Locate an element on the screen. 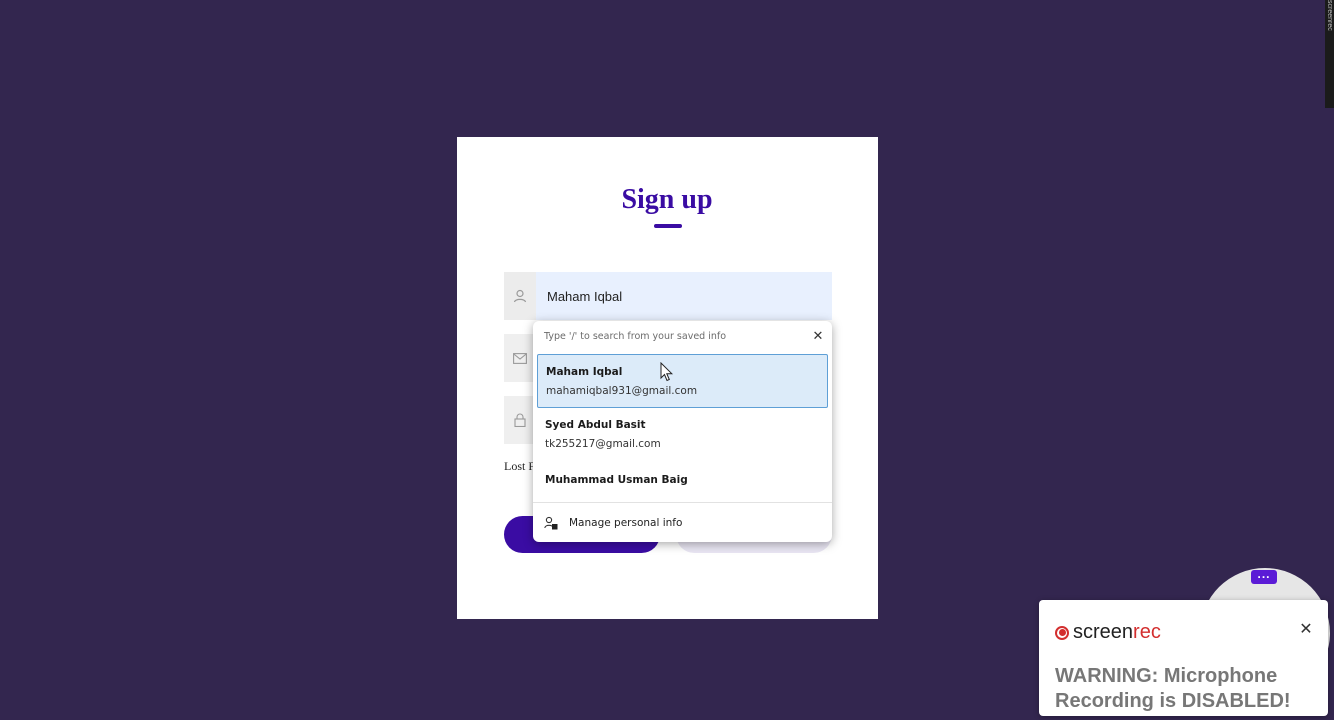  manage-personal-info-button: Manage personal info is located at coordinates (682, 523).